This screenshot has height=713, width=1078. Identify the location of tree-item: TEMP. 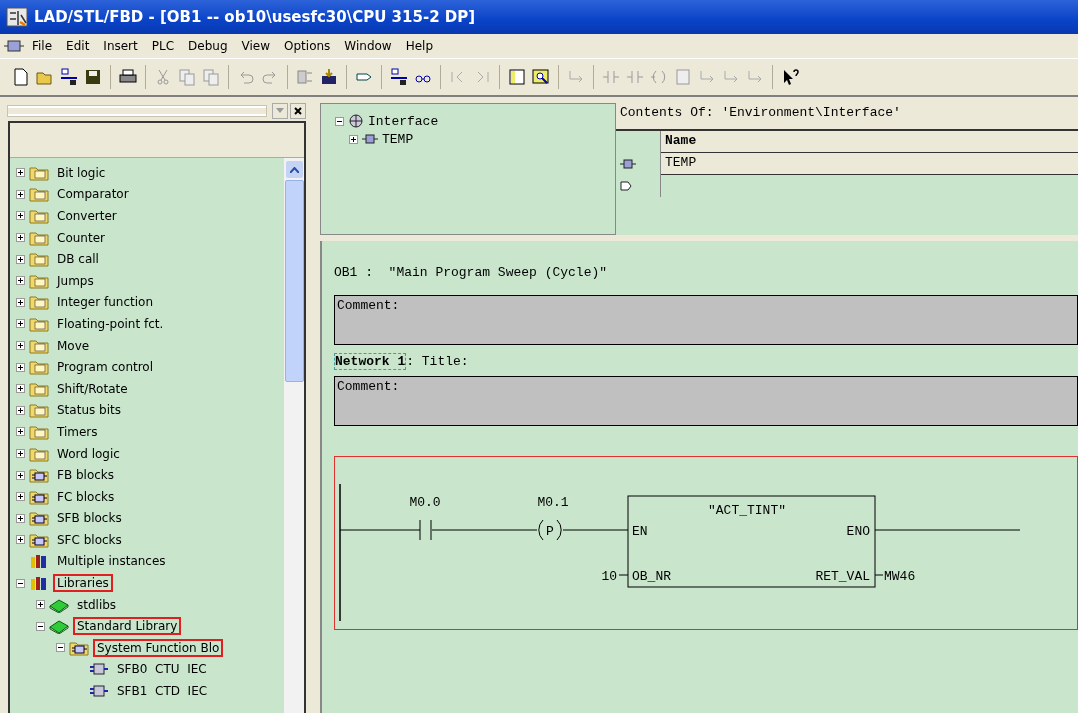
(398, 139).